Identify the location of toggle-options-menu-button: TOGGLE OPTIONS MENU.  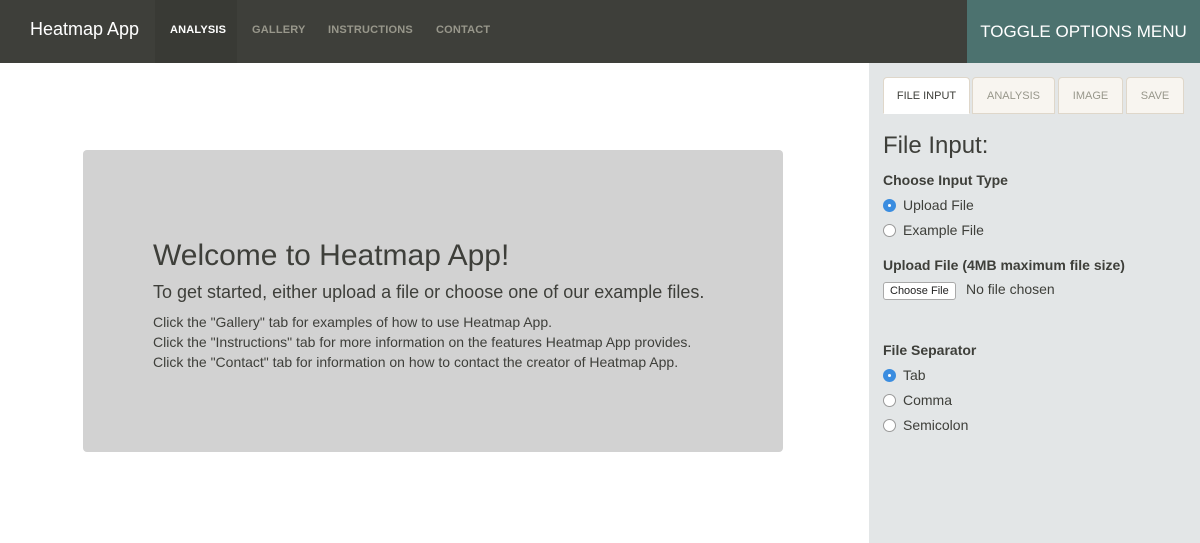
(1083, 31).